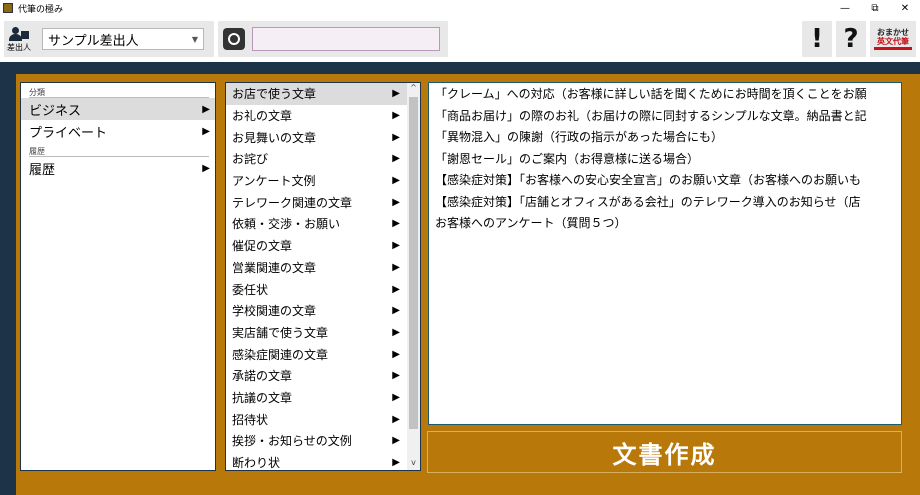 This screenshot has width=920, height=495. I want to click on help-icon: ?, so click(851, 39).